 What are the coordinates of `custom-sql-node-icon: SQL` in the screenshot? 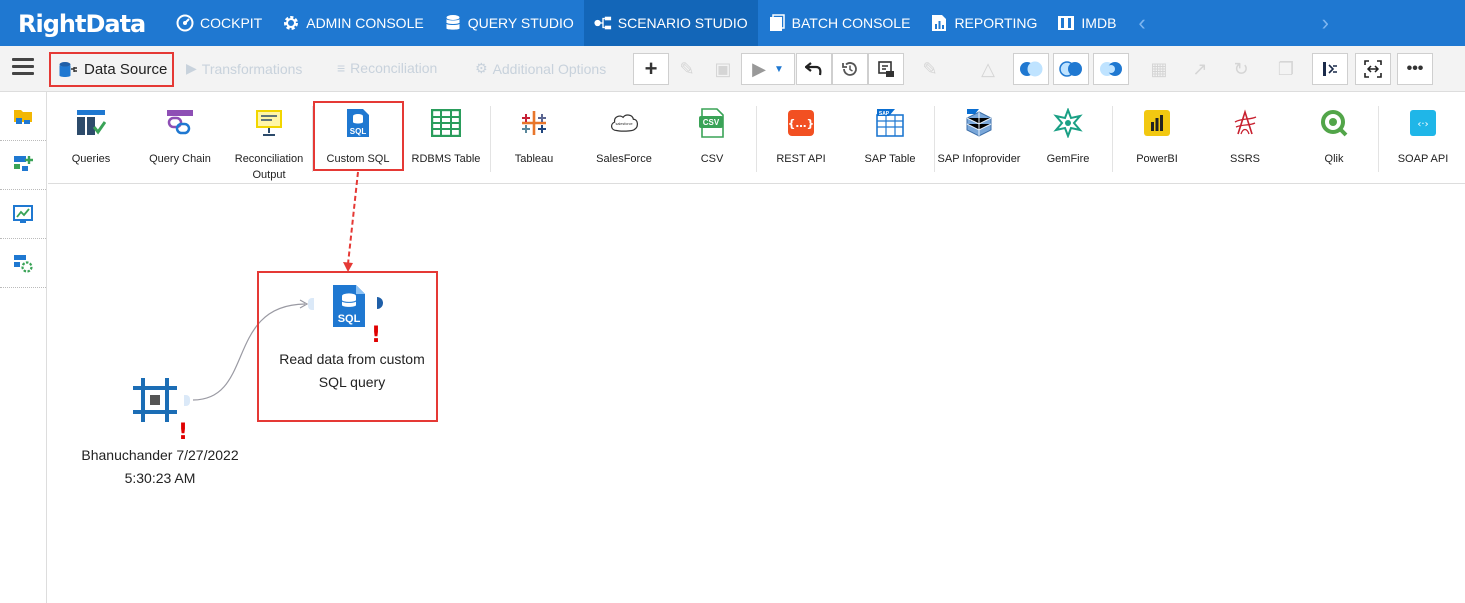 It's located at (349, 306).